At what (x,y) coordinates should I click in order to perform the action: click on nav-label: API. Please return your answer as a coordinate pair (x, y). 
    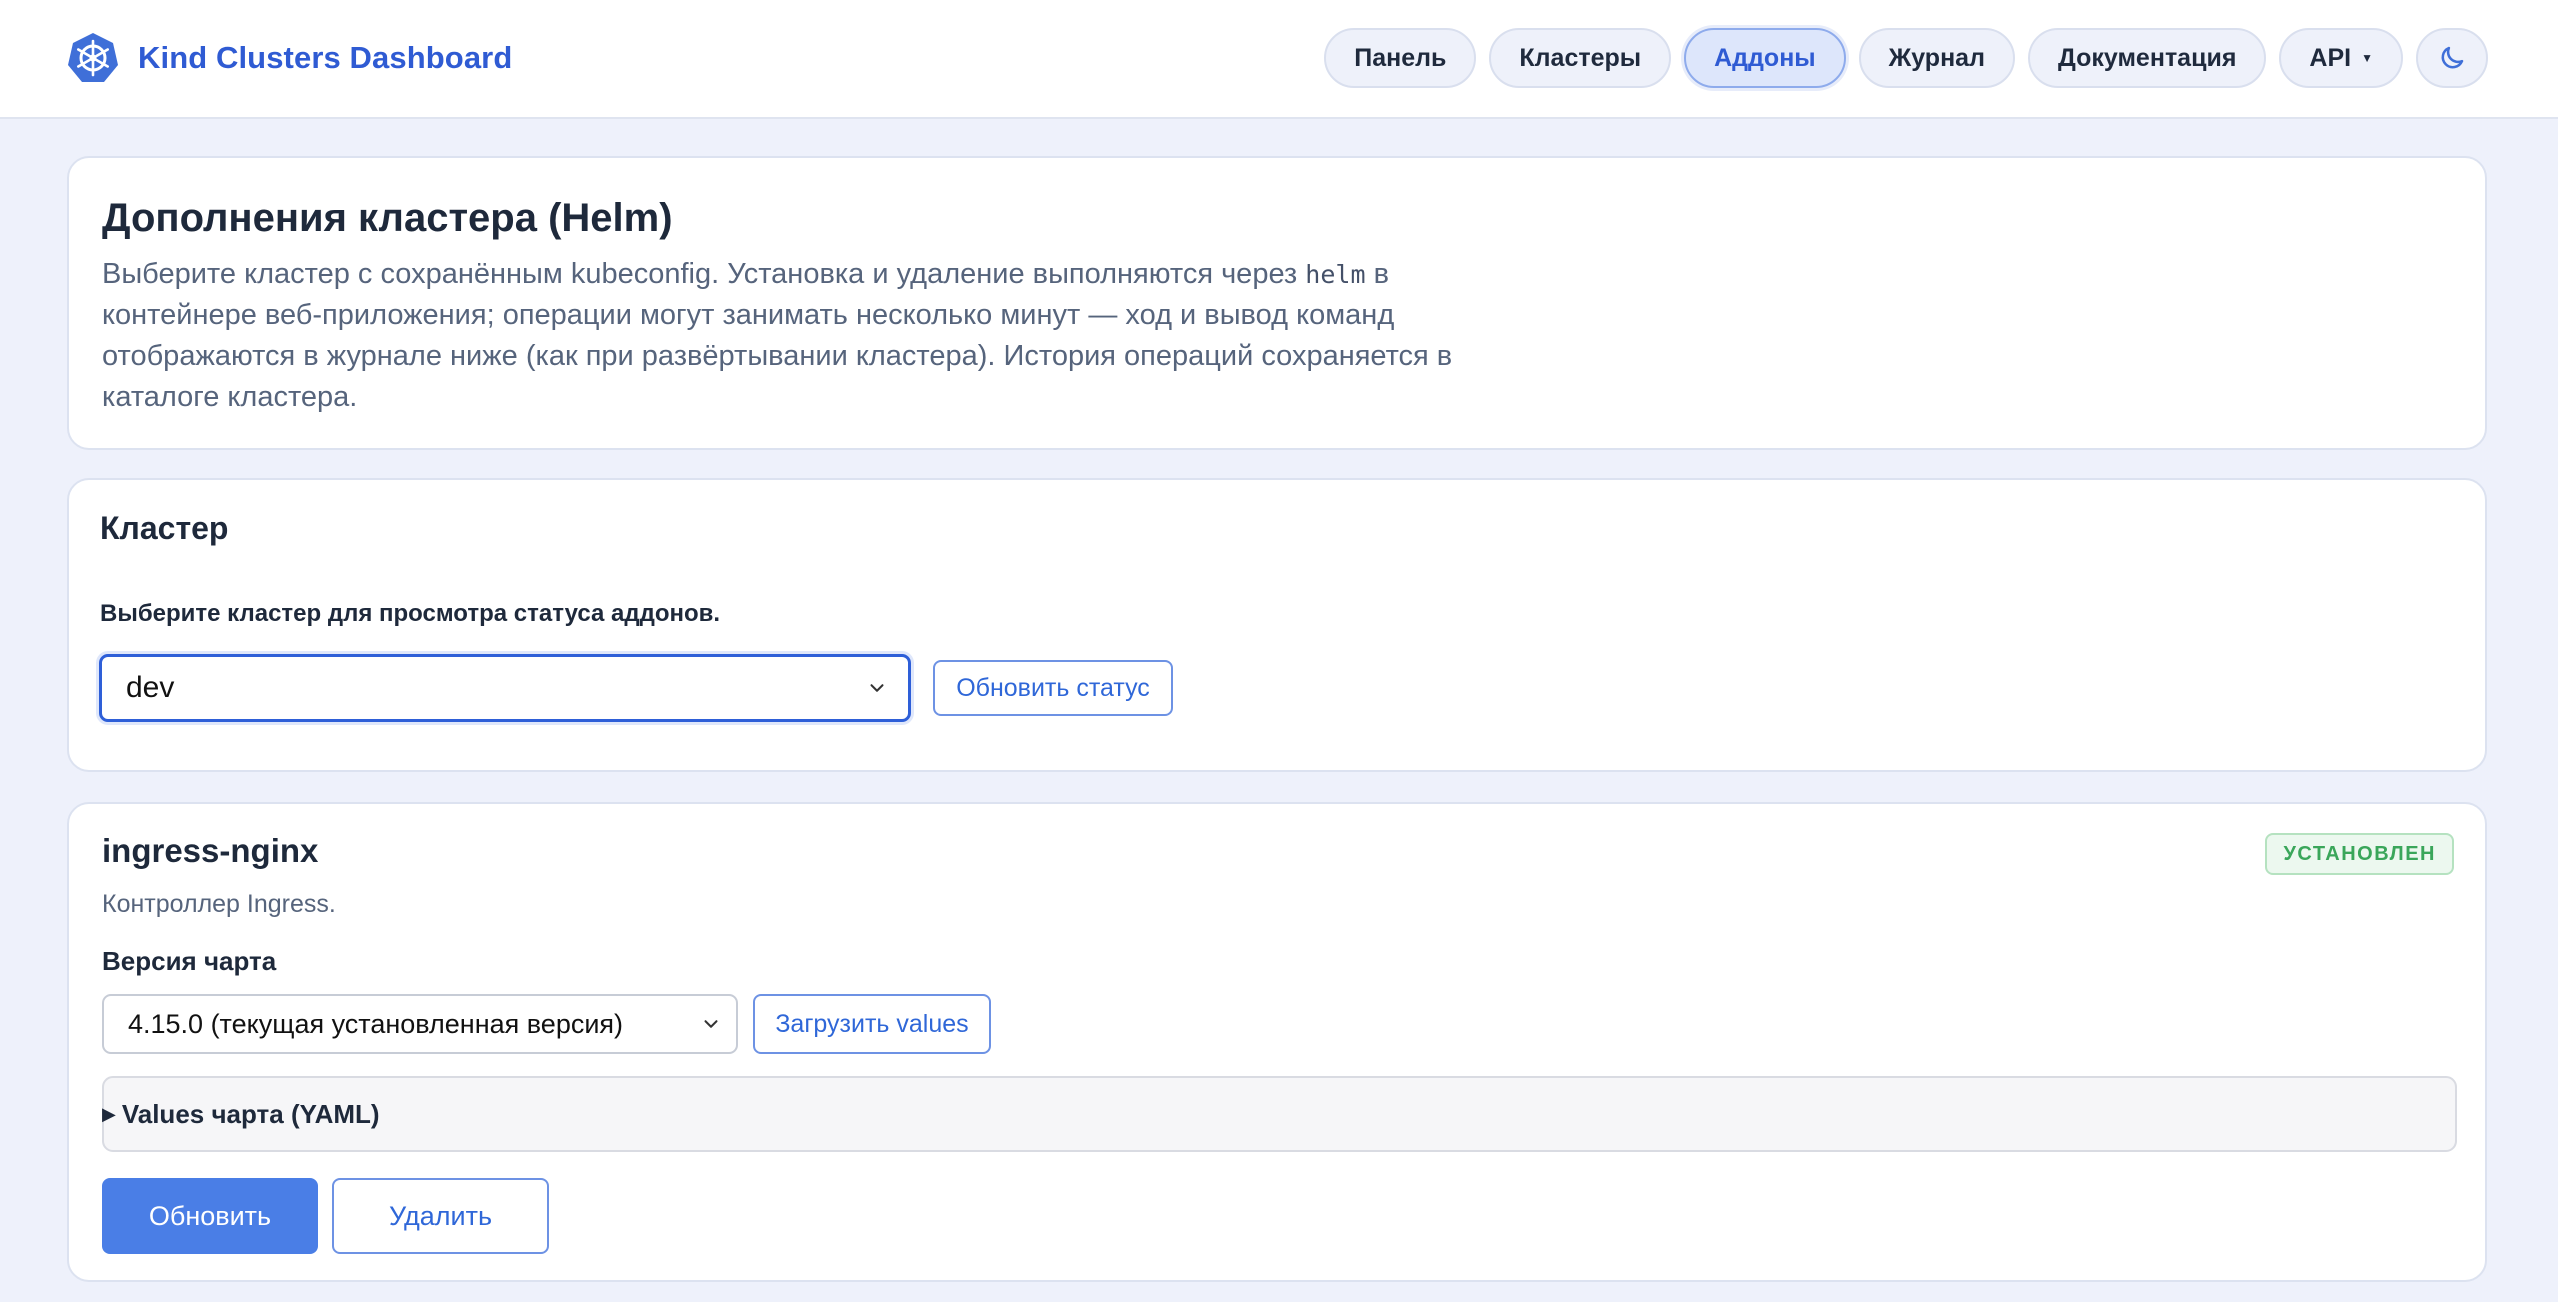
    Looking at the image, I should click on (2330, 57).